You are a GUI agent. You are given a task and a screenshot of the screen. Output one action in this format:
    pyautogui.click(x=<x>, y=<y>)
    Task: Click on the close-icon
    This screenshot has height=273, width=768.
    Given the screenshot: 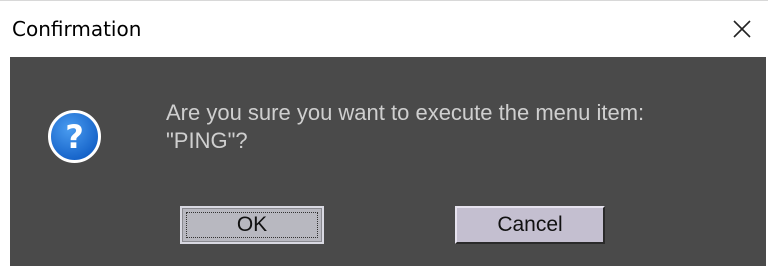 What is the action you would take?
    pyautogui.click(x=742, y=29)
    